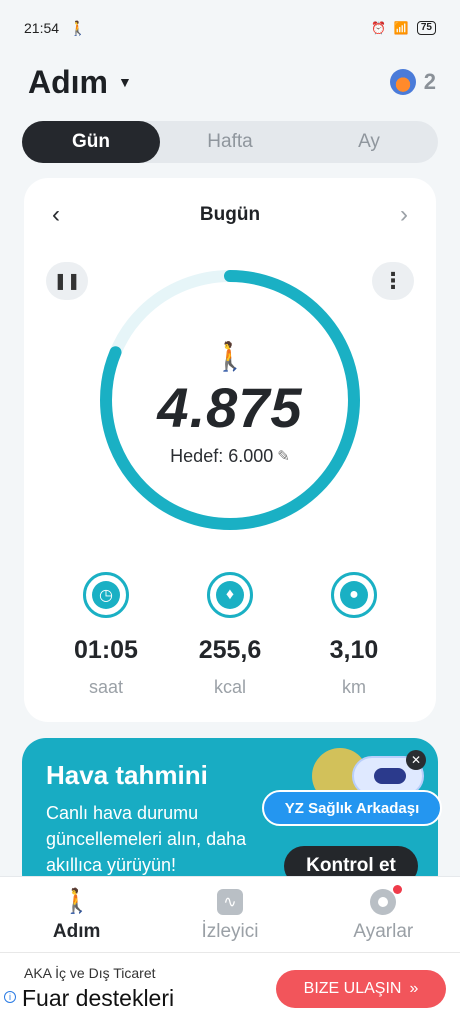 This screenshot has width=460, height=1024. I want to click on streak-badge: 2, so click(412, 82).